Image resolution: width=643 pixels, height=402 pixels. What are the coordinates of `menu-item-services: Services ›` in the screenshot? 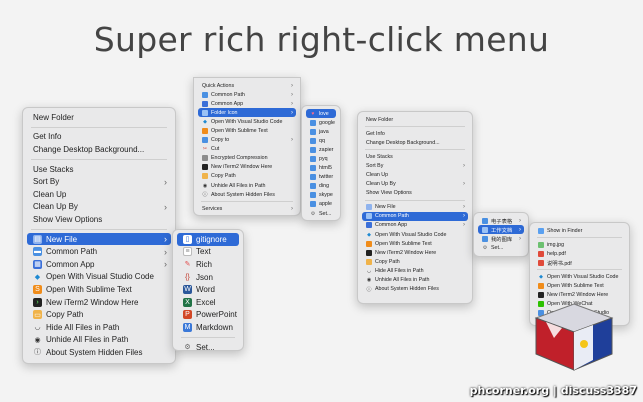 It's located at (247, 208).